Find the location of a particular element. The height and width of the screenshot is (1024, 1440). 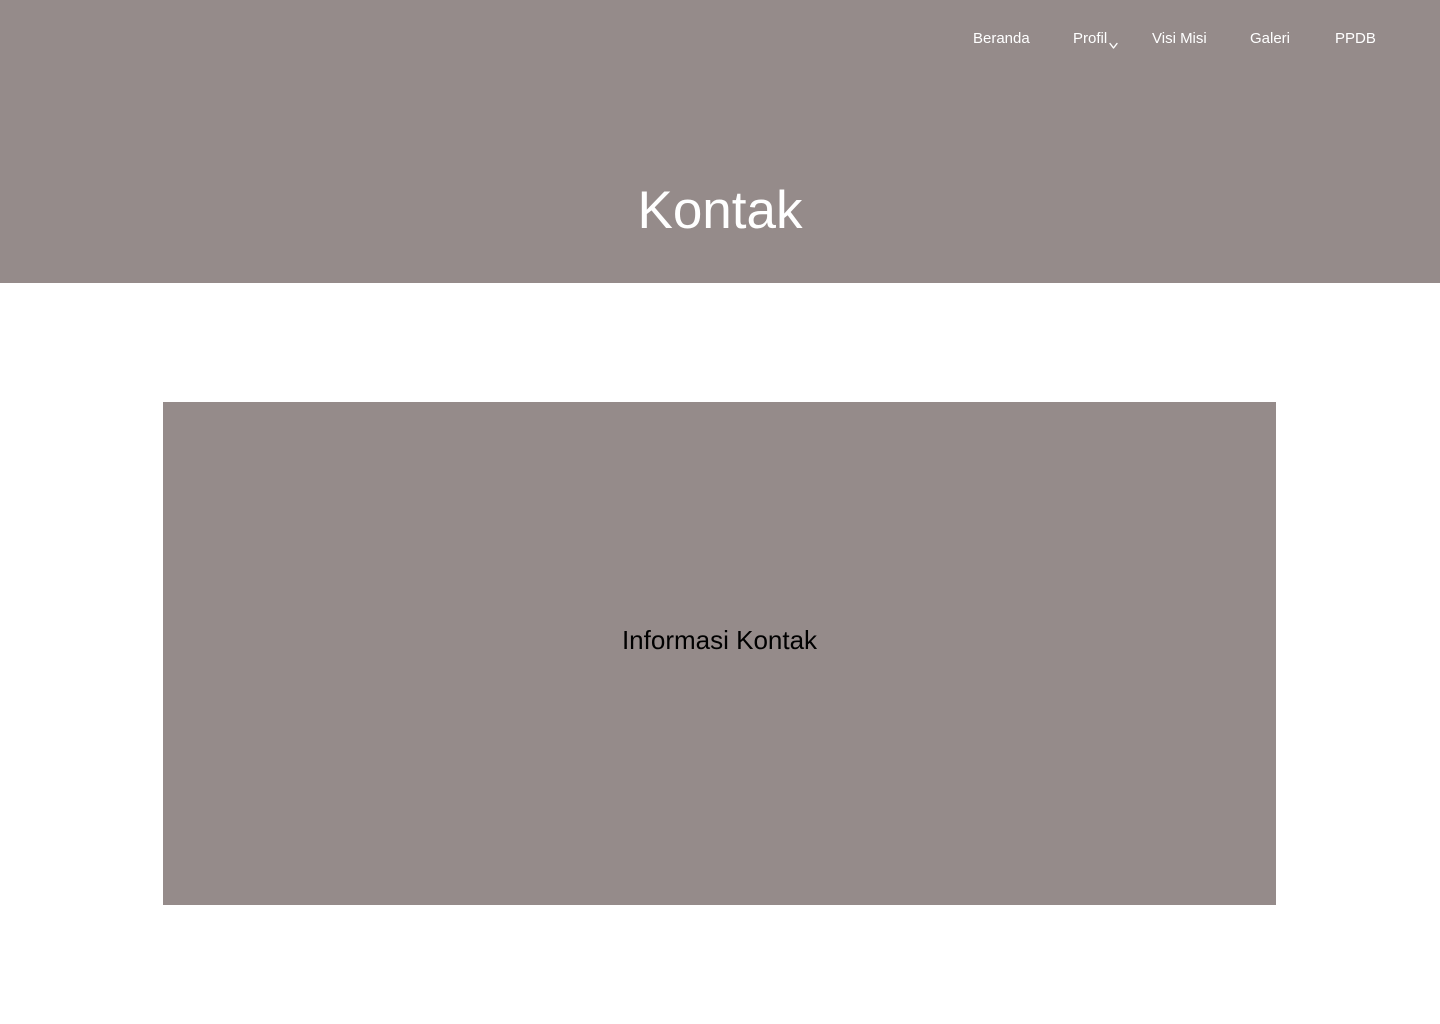

nav-item-label: Beranda is located at coordinates (1001, 38).